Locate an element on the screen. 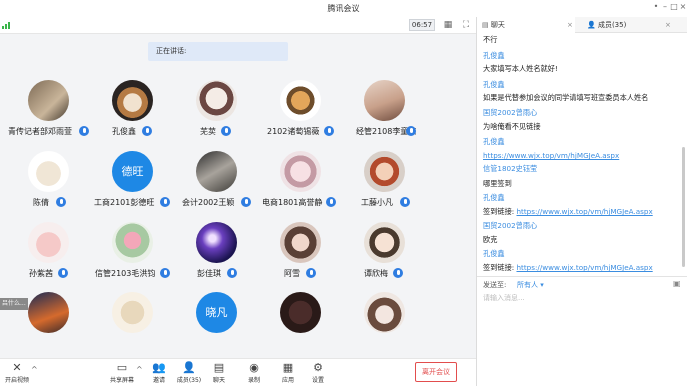 This screenshot has height=386, width=687. layout-icon: ▦ is located at coordinates (448, 25).